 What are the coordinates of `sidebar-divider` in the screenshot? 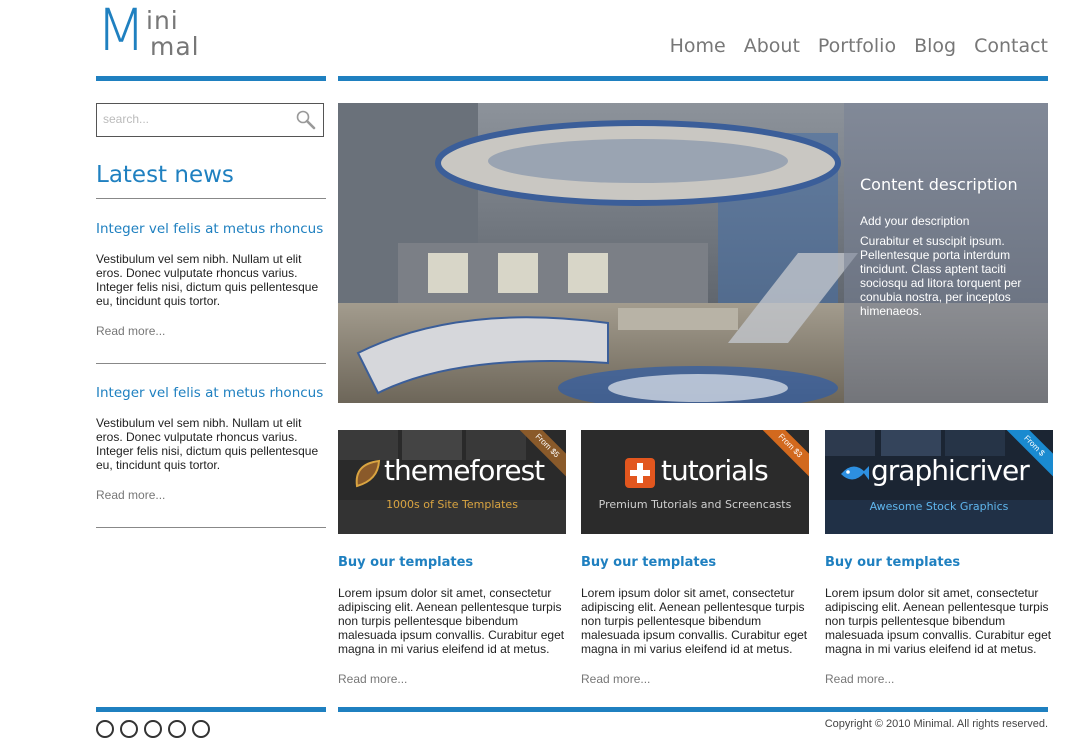 It's located at (211, 198).